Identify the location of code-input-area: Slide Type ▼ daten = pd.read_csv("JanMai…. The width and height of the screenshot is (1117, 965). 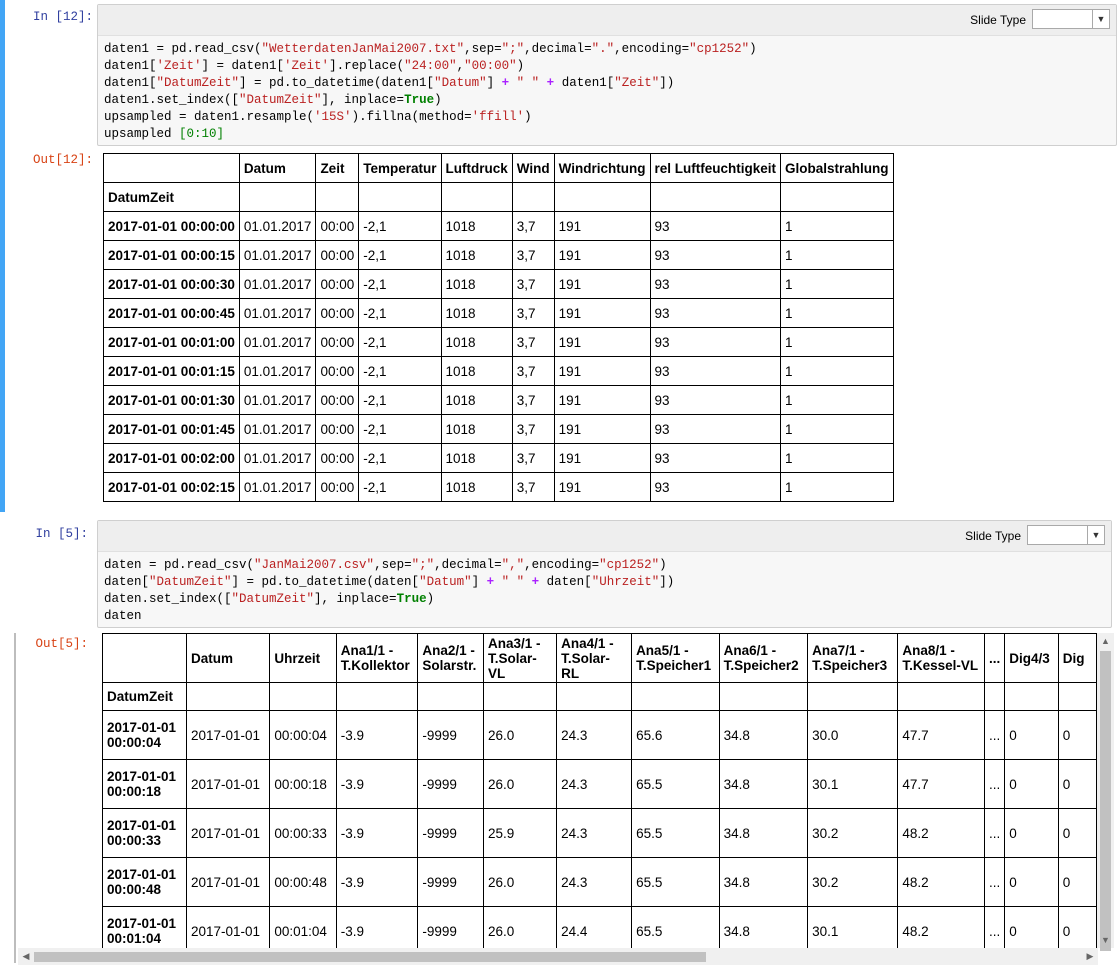
(604, 574).